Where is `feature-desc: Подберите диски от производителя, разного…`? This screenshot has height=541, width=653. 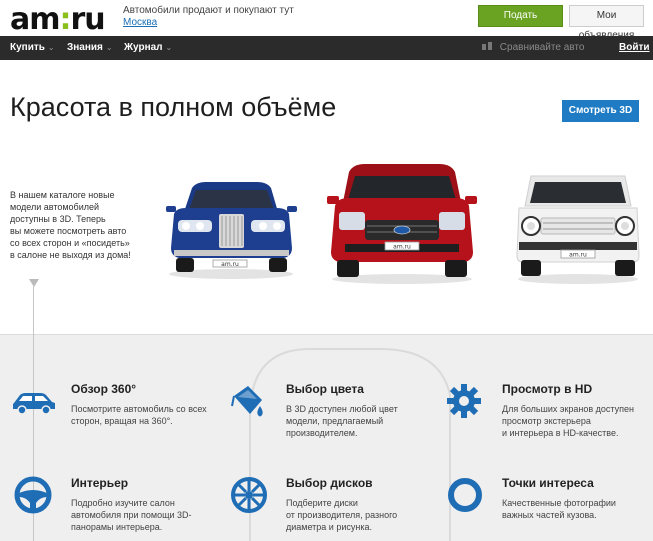
feature-desc: Подберите диски от производителя, разного… is located at coordinates (361, 515).